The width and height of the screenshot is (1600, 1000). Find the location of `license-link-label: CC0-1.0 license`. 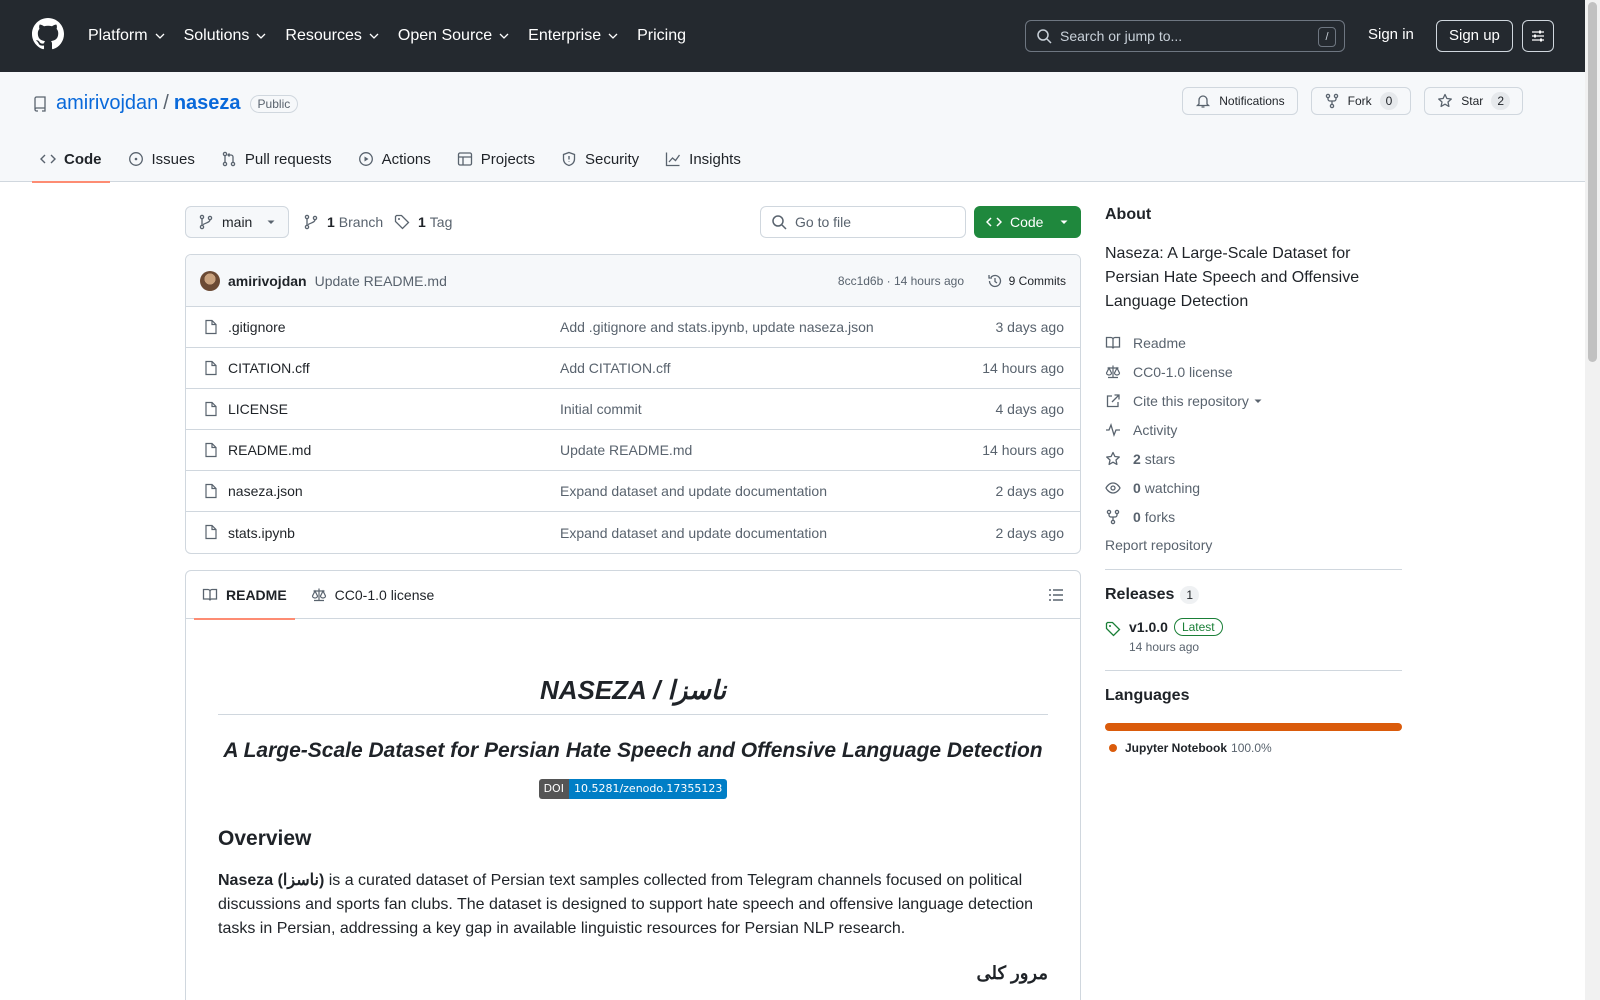

license-link-label: CC0-1.0 license is located at coordinates (1183, 371).